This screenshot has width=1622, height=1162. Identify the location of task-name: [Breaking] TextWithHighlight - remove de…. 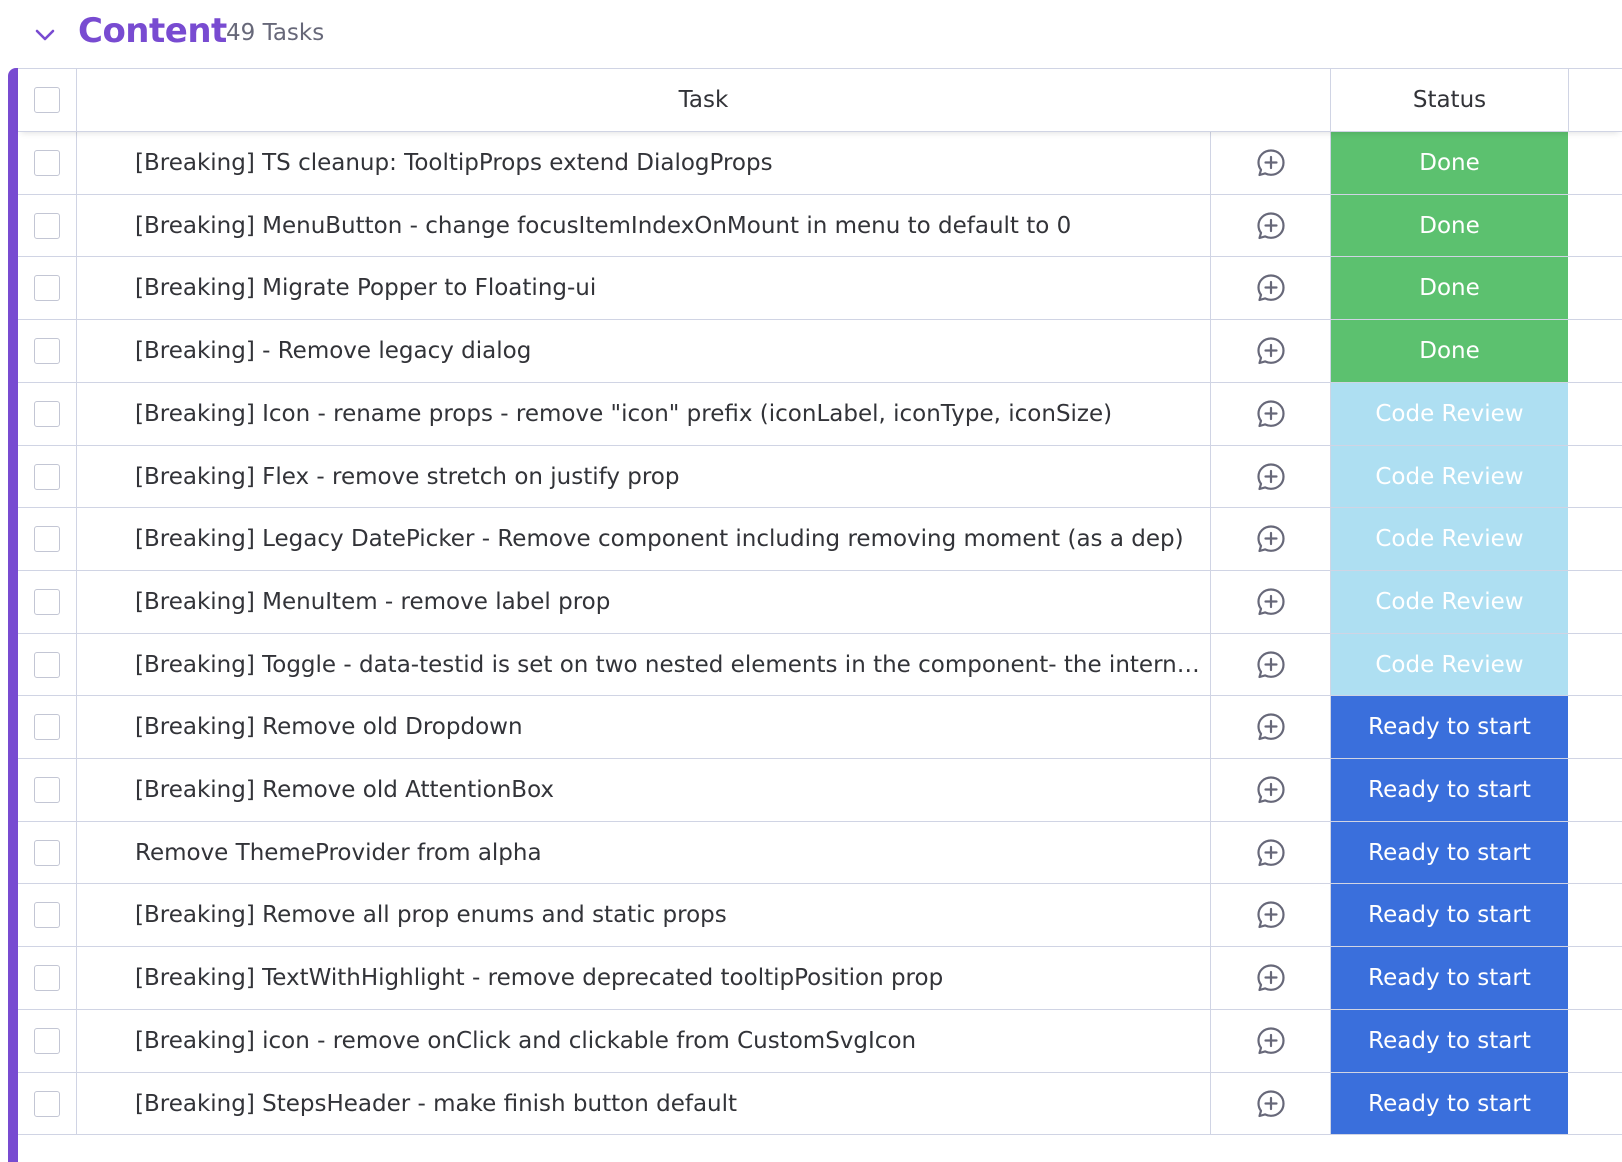
(539, 978).